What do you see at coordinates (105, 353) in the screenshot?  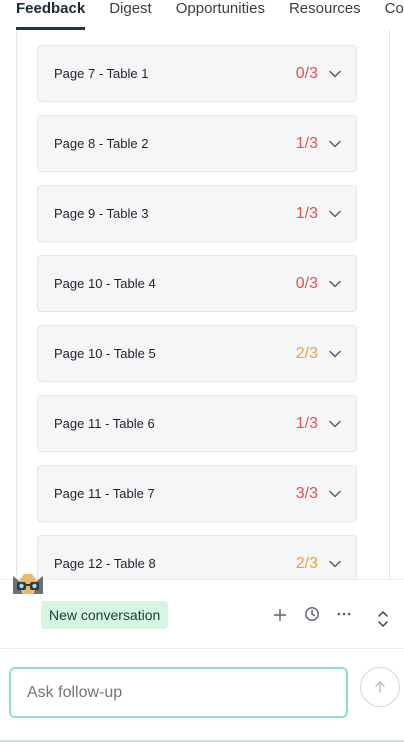 I see `table-row-label: Page 10 - Table 5` at bounding box center [105, 353].